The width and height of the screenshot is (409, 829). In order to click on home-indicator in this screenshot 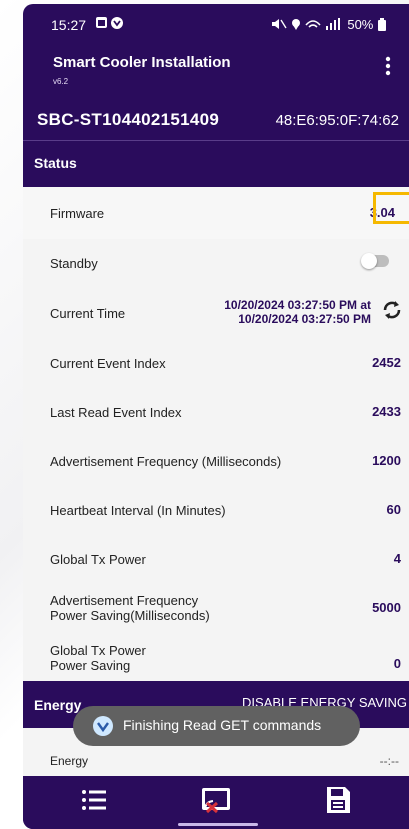, I will do `click(218, 824)`.